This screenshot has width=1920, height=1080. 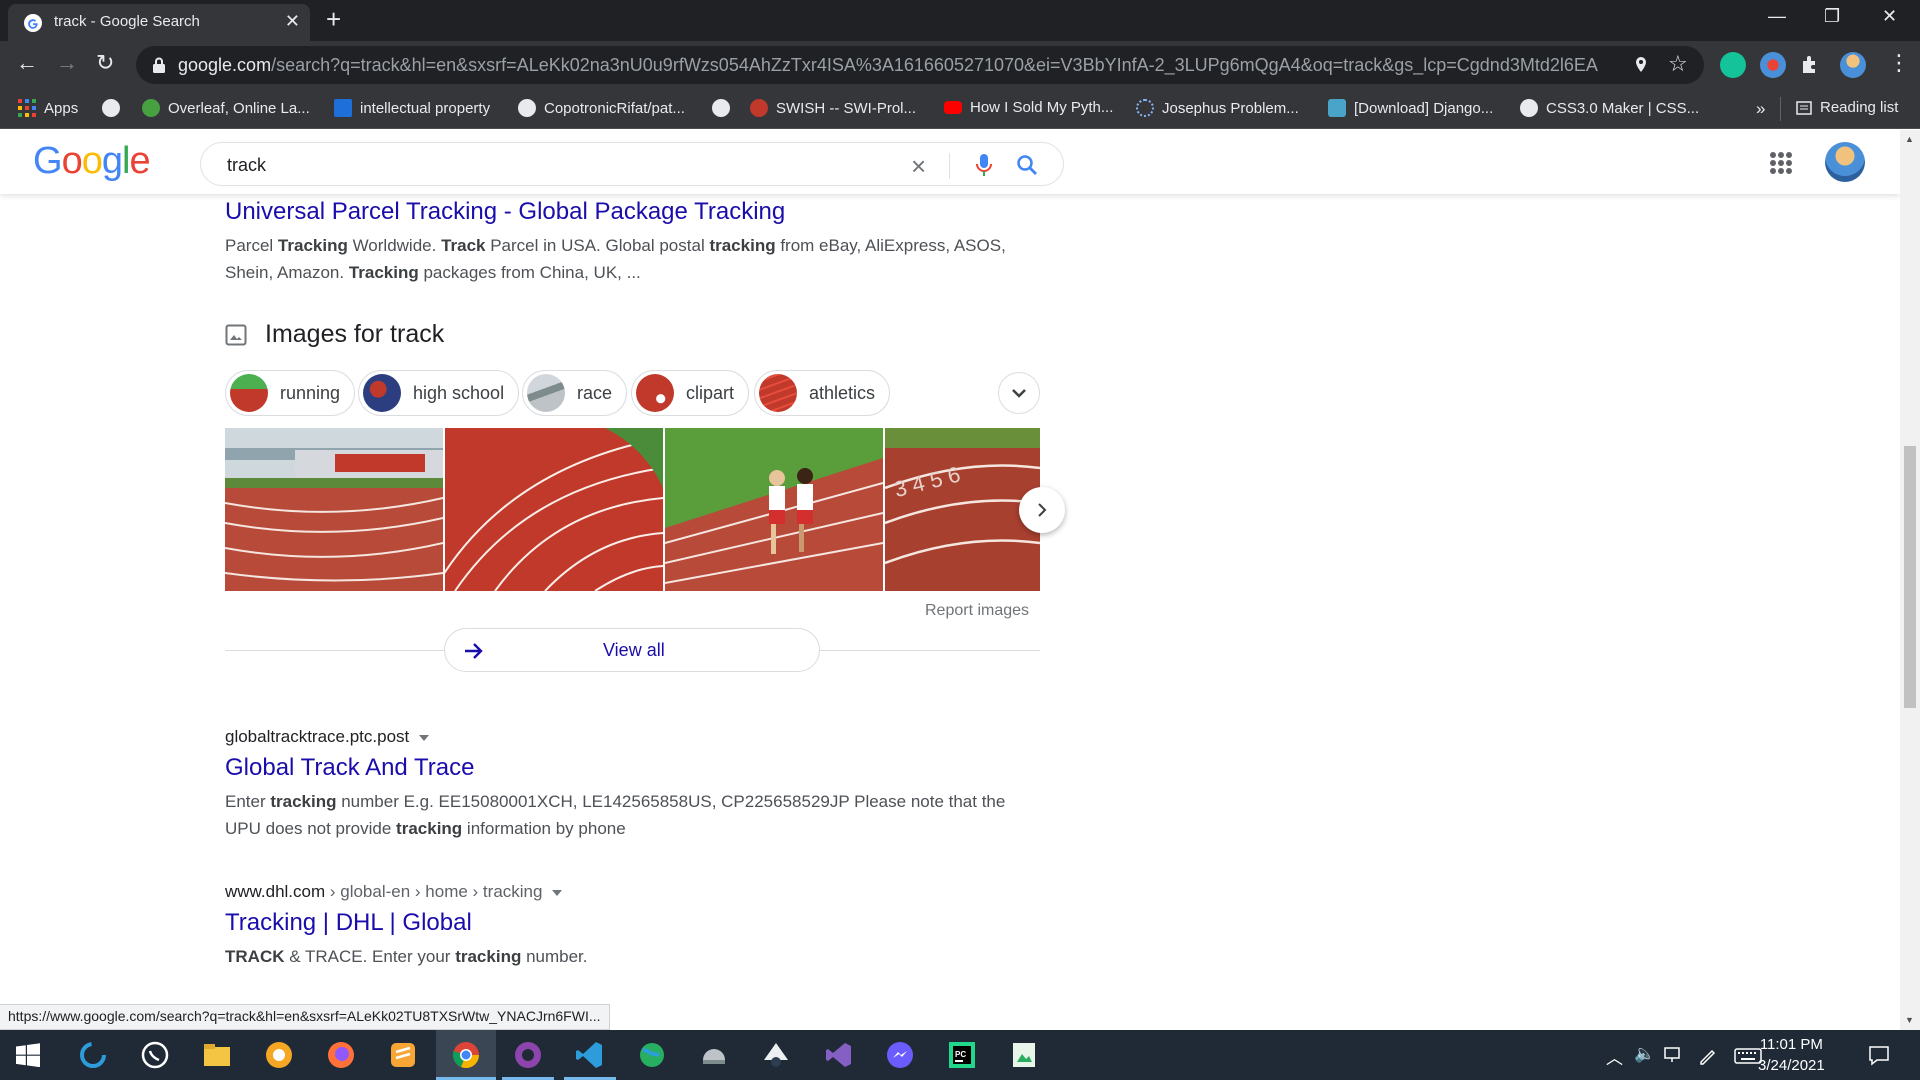 I want to click on images-section-heading: Images for track, so click(x=334, y=334).